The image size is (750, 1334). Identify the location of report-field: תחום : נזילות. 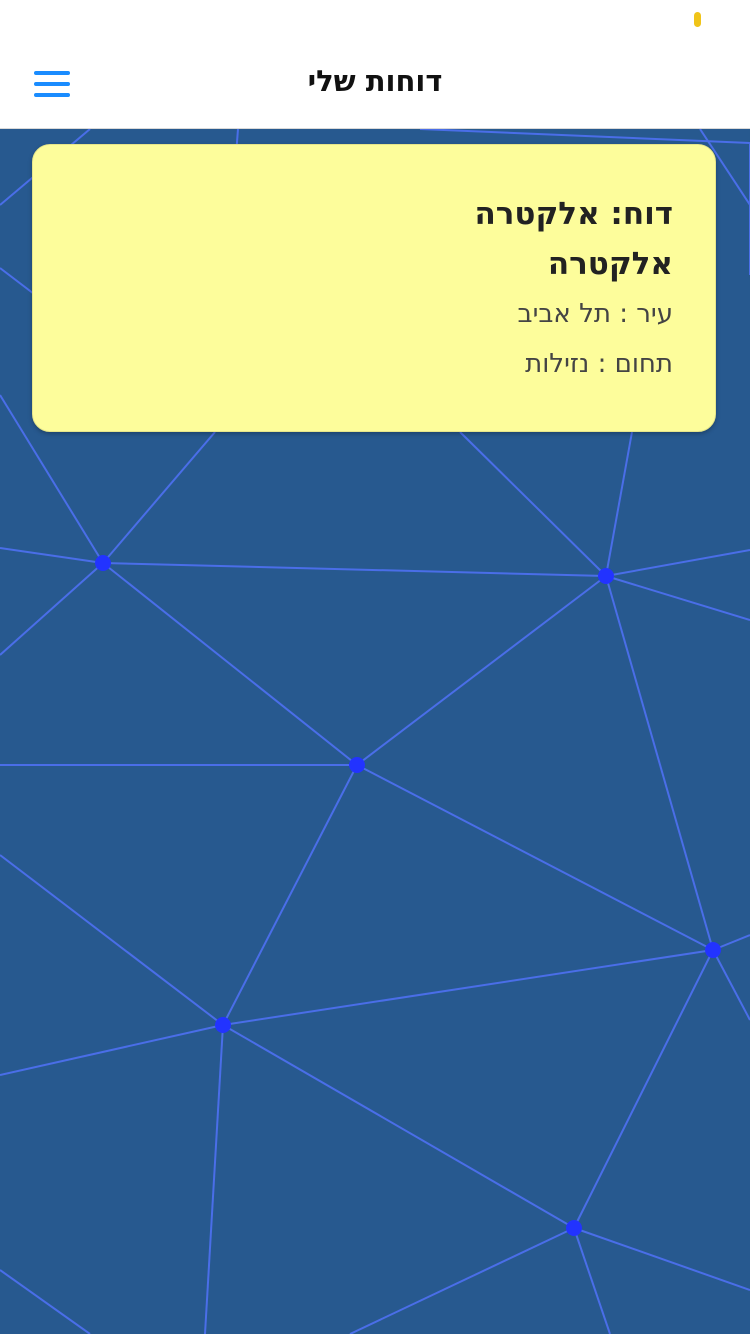
(599, 364).